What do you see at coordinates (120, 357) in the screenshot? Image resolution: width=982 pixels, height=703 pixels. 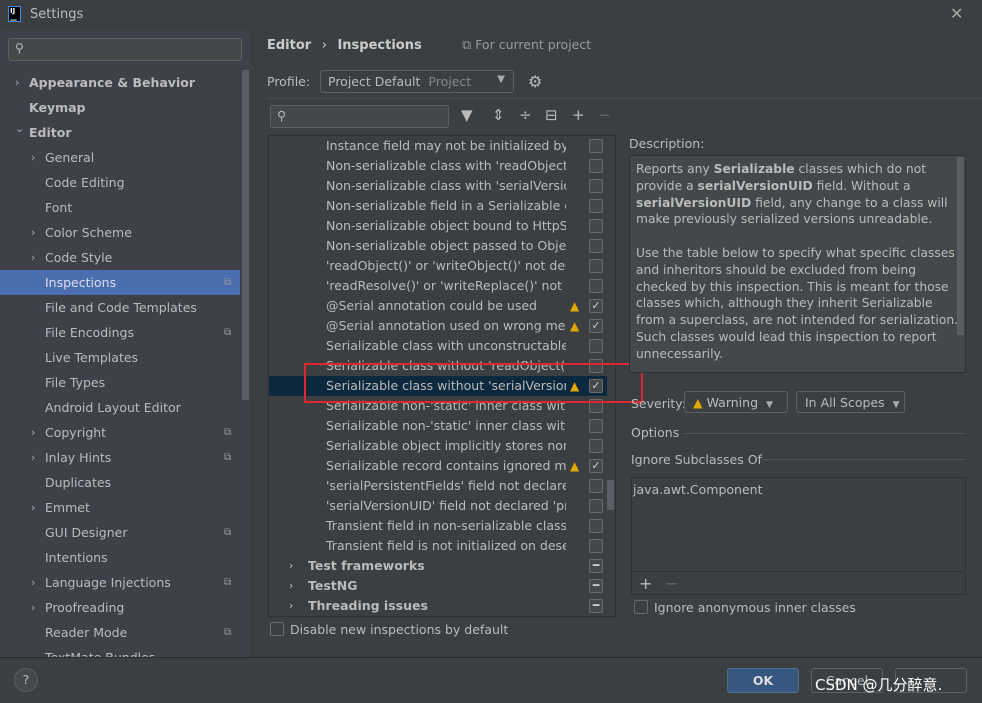 I see `sidebar-item: Live Templates` at bounding box center [120, 357].